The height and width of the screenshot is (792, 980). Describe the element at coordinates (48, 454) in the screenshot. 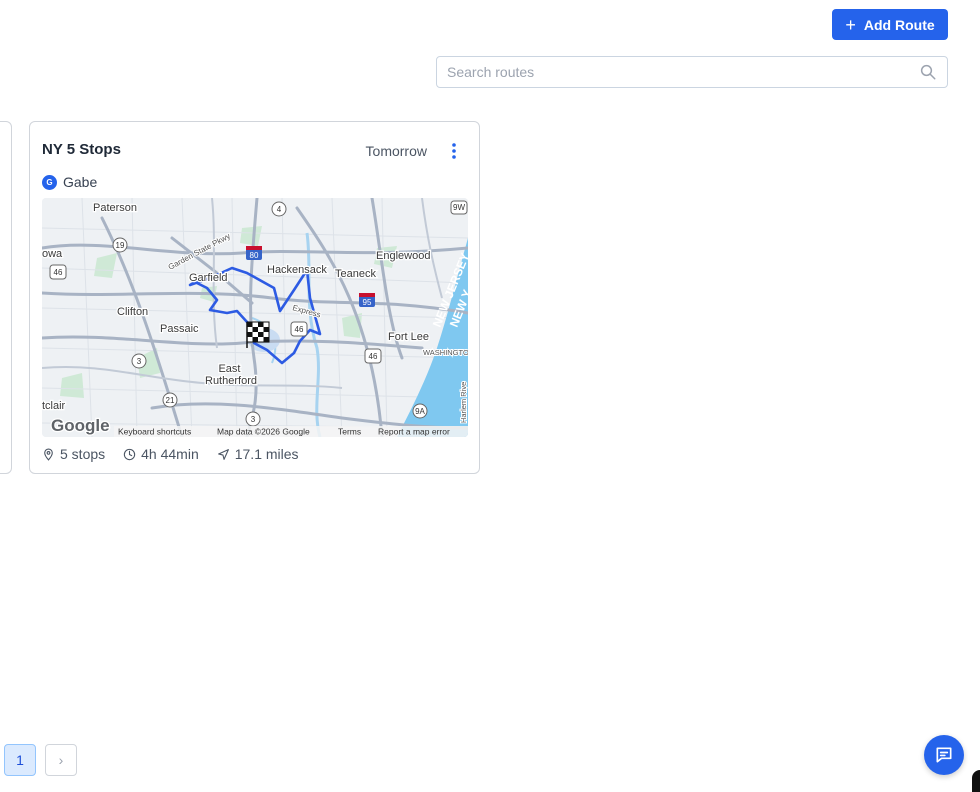

I see `pin-icon` at that location.